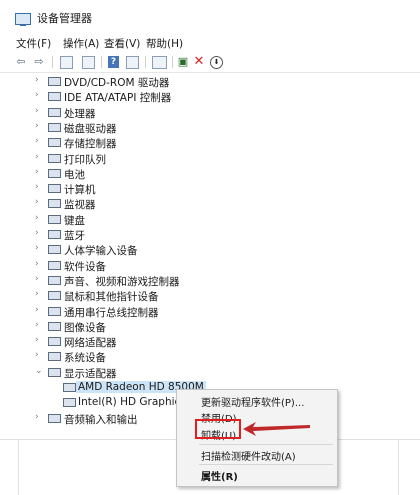  I want to click on tree-category-label: 计算机, so click(80, 190).